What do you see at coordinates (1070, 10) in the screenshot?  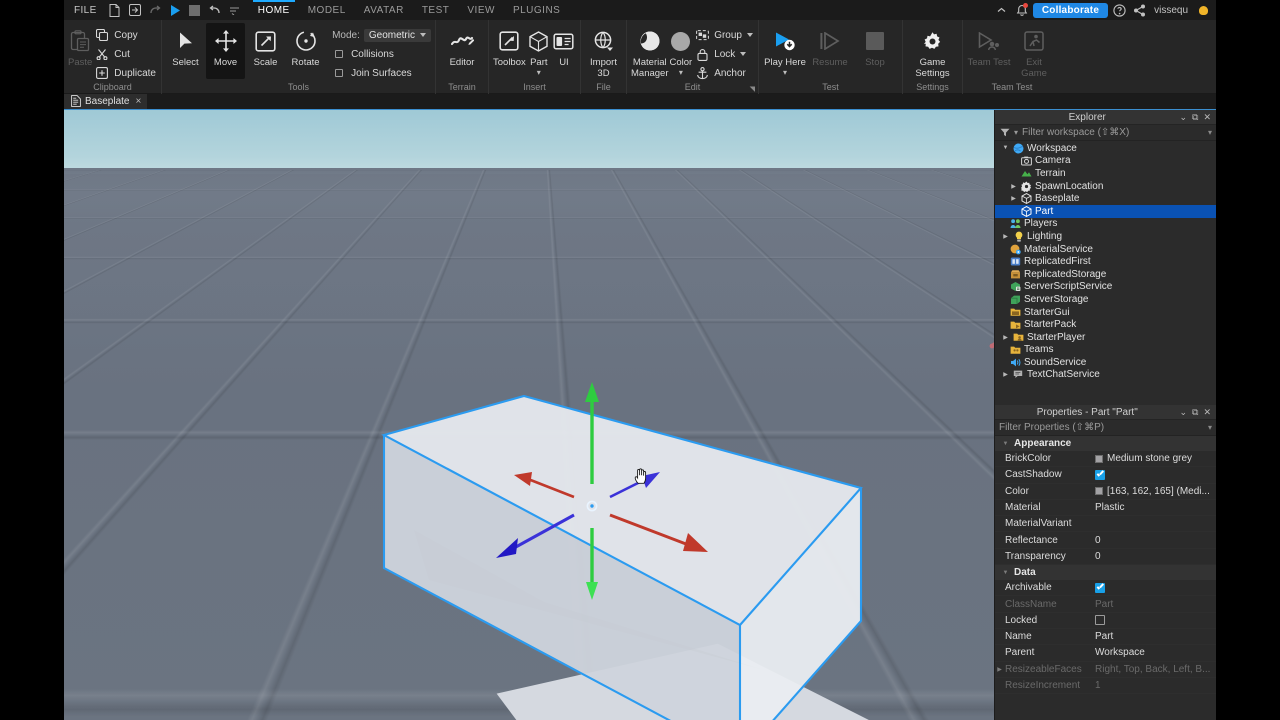 I see `collaborate-button: Collaborate` at bounding box center [1070, 10].